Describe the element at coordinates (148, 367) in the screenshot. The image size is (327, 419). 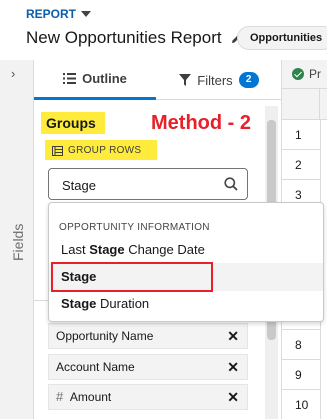
I see `column-chip: Account Name ✕` at that location.